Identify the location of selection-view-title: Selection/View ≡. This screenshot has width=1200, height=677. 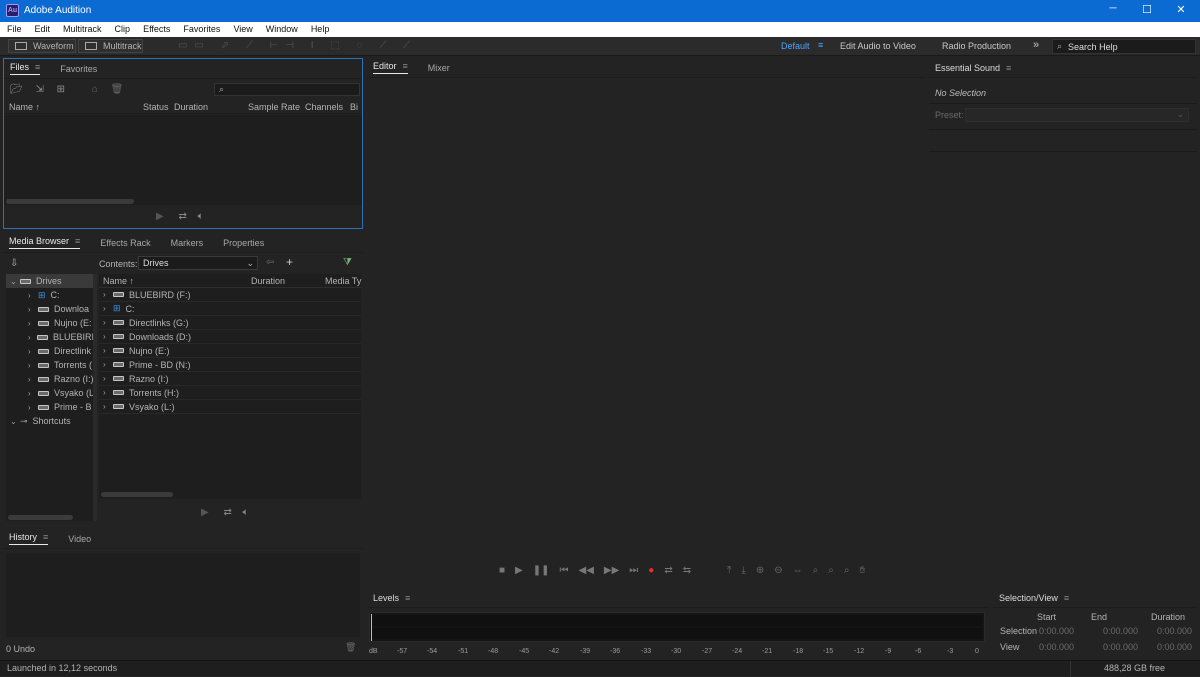
(1034, 598).